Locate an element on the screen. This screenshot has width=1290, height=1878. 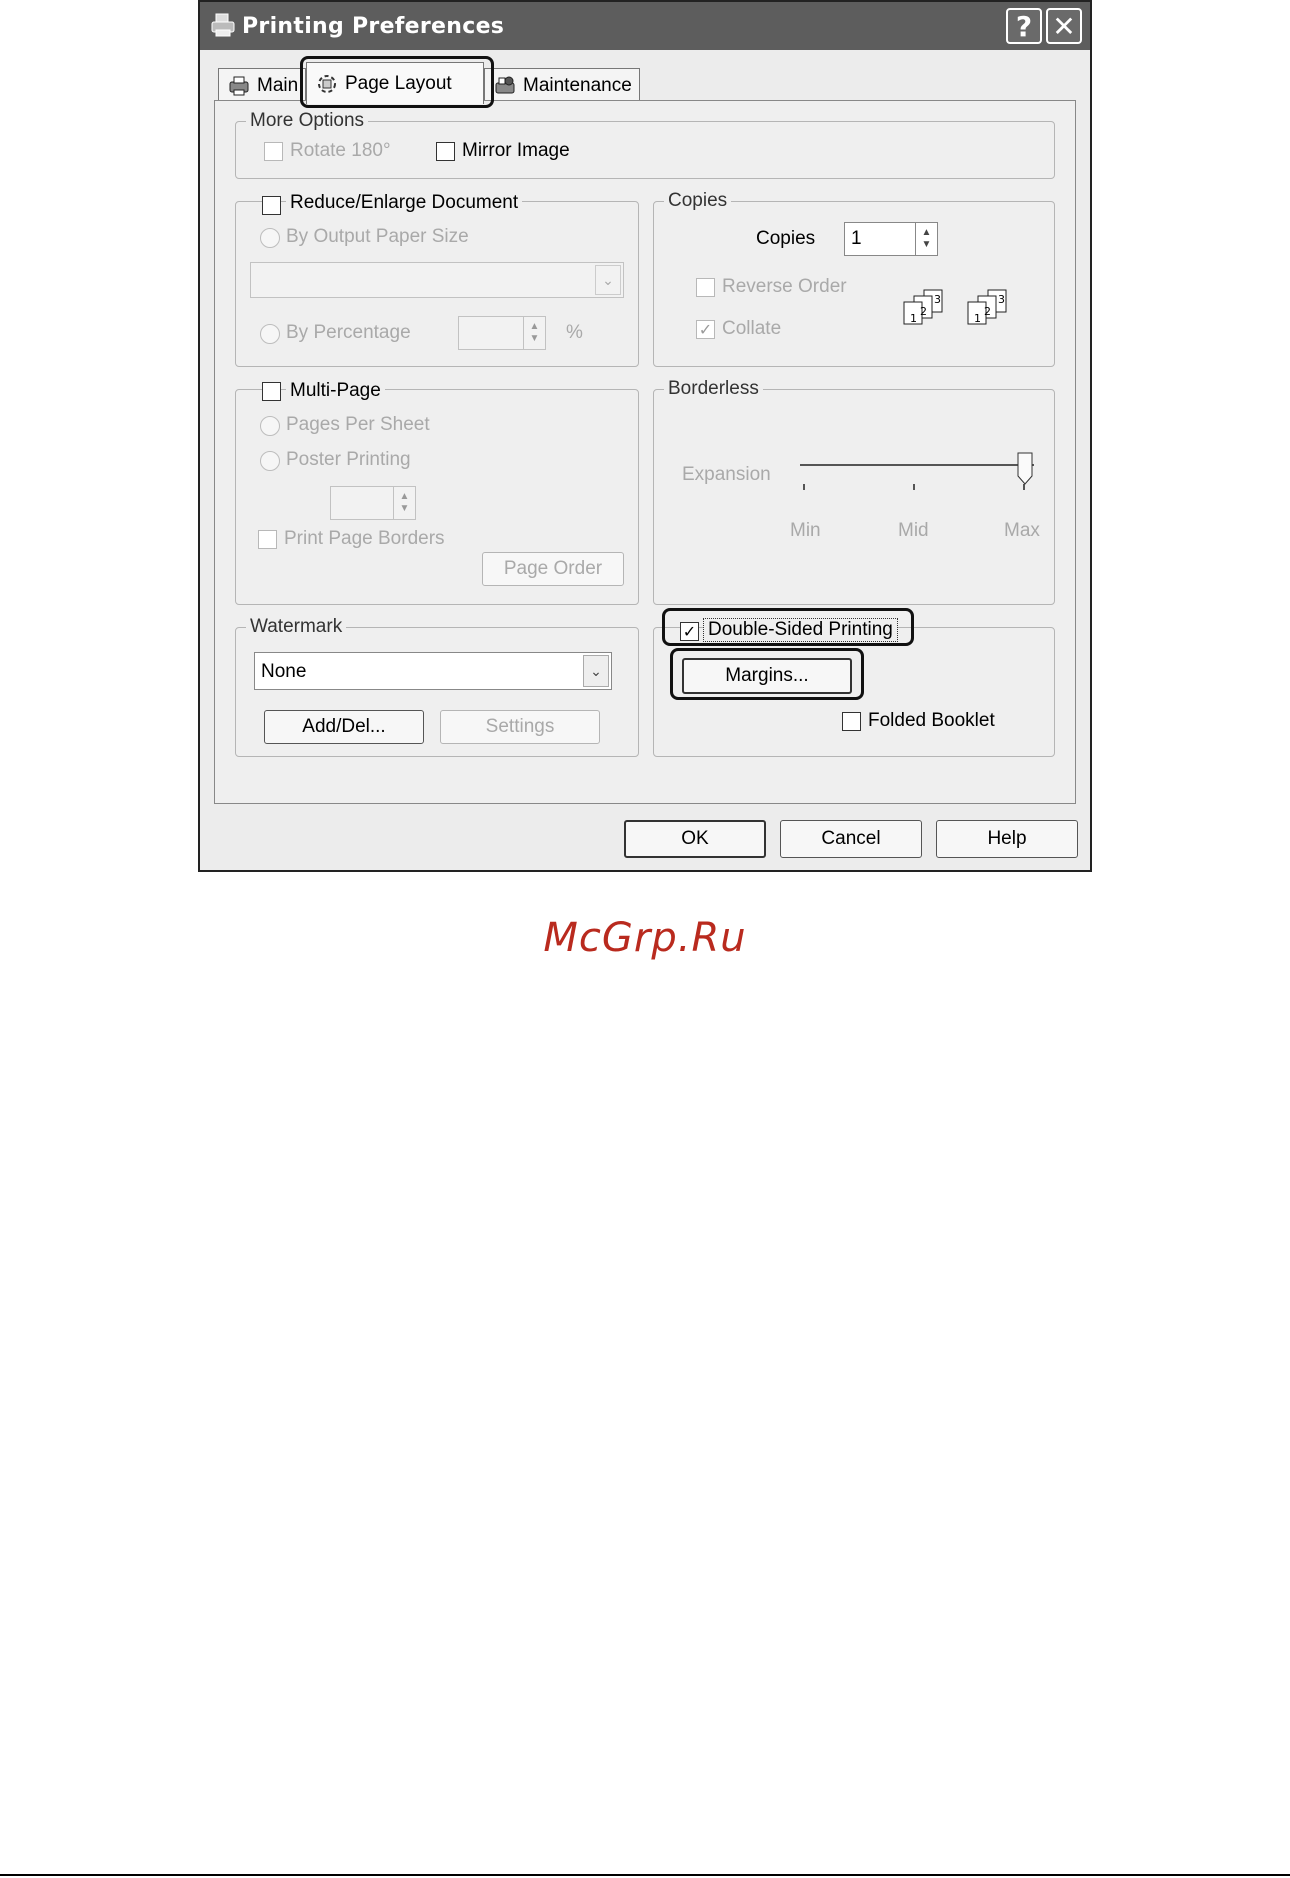
slider-tick-mid is located at coordinates (914, 487).